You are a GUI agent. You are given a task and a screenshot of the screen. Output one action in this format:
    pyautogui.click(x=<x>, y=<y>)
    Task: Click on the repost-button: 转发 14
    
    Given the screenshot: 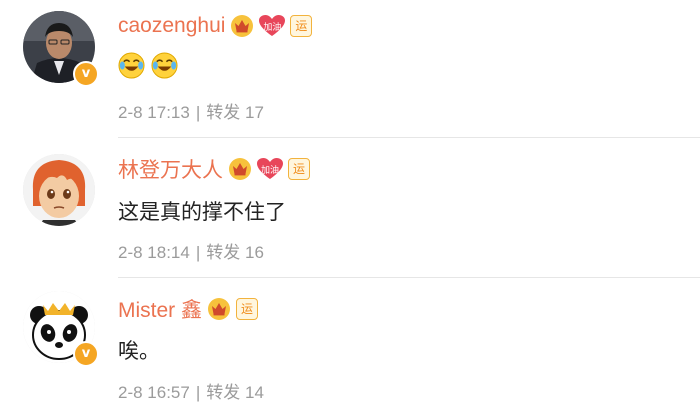 What is the action you would take?
    pyautogui.click(x=235, y=392)
    